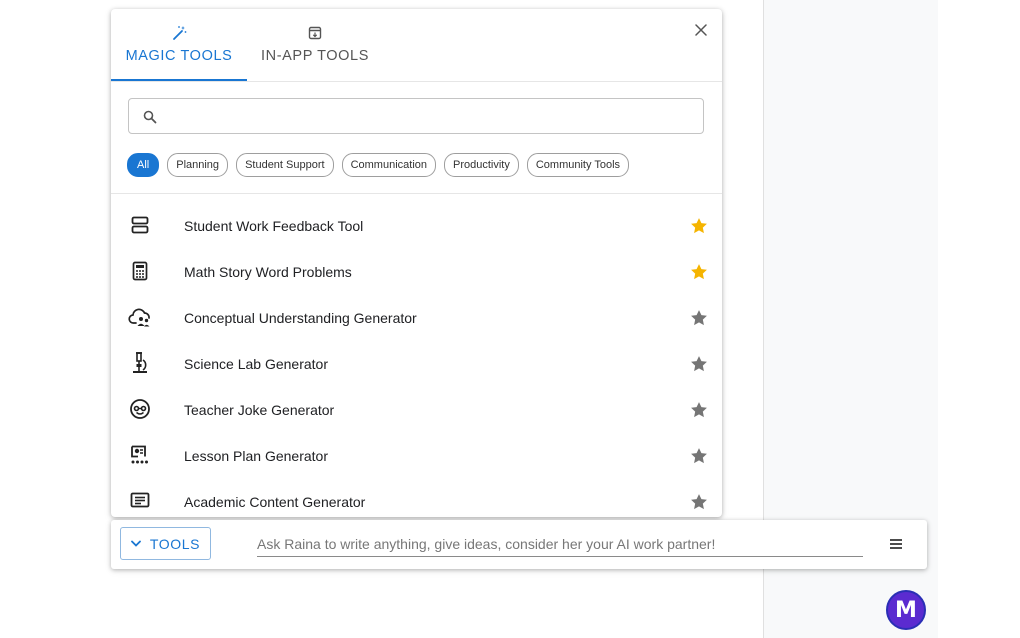 This screenshot has width=1020, height=638. What do you see at coordinates (979, 319) in the screenshot?
I see `right-margin` at bounding box center [979, 319].